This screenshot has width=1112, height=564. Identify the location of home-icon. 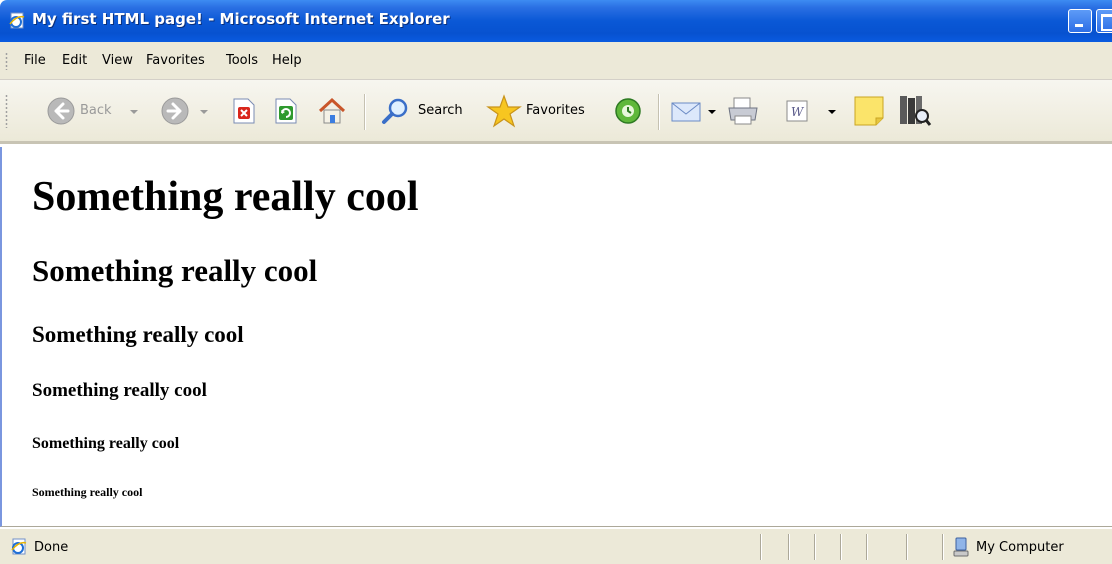
(332, 111).